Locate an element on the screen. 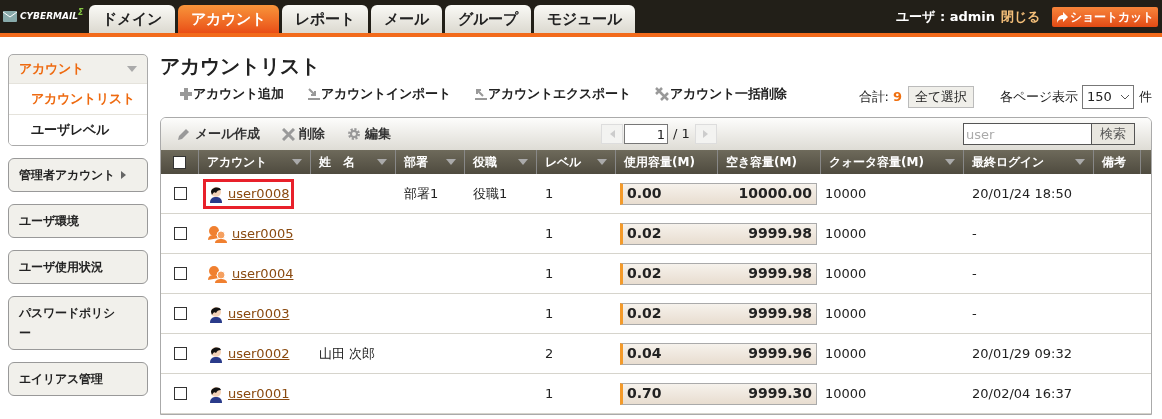 The image size is (1162, 419). column-header: クォータ容量(M) is located at coordinates (892, 162).